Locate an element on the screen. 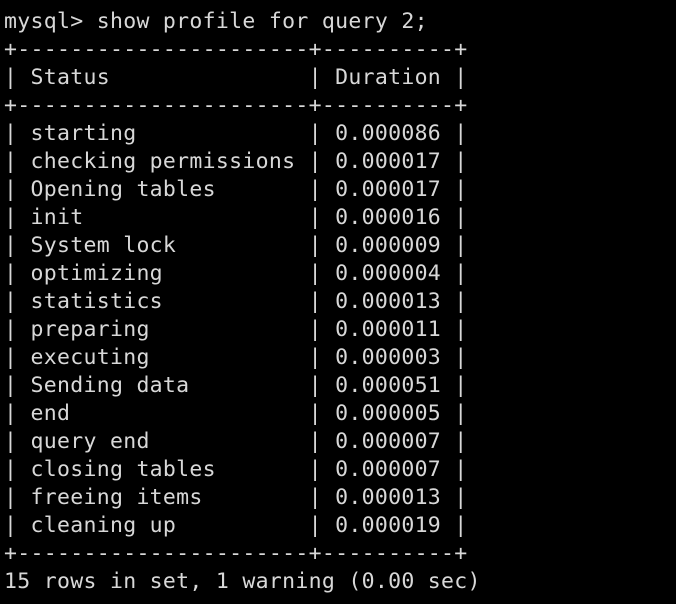  table-row: | System lock | 0.000009 | is located at coordinates (236, 245).